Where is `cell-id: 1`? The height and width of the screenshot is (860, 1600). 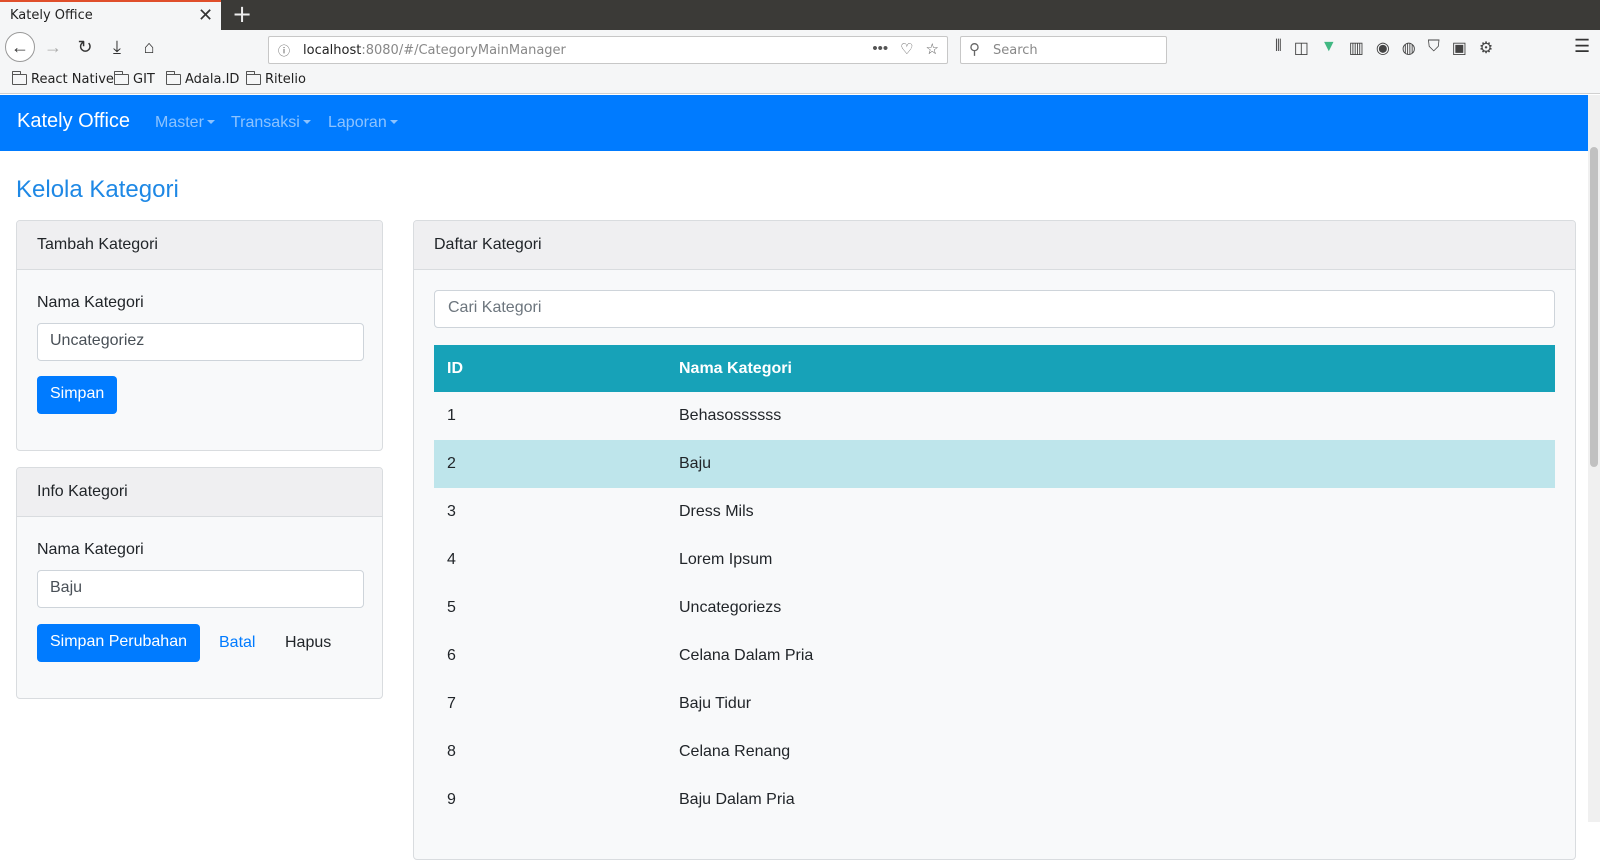
cell-id: 1 is located at coordinates (451, 415).